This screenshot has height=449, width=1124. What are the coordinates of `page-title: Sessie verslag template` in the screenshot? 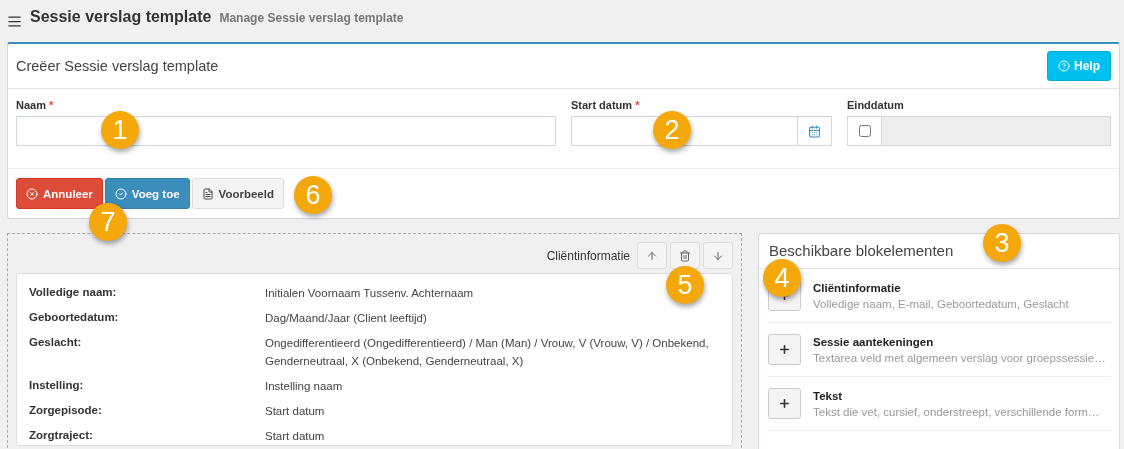 It's located at (121, 17).